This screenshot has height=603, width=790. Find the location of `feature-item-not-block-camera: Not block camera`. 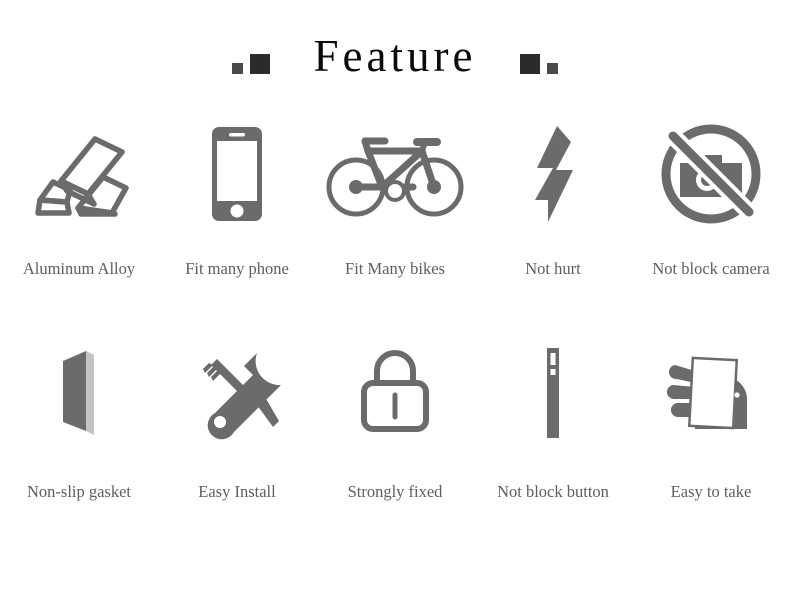

feature-item-not-block-camera: Not block camera is located at coordinates (711, 207).